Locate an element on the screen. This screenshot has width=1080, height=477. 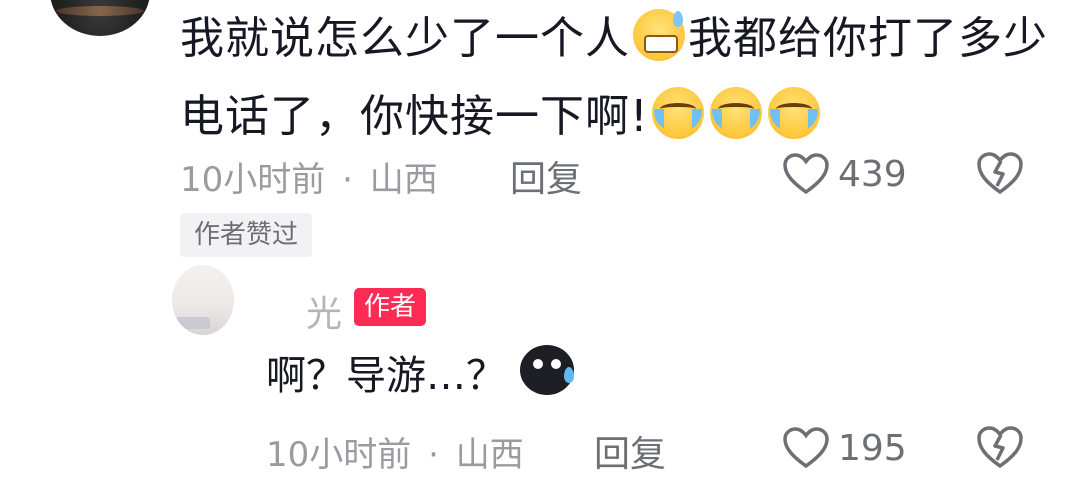
like-count: 195 is located at coordinates (872, 448).